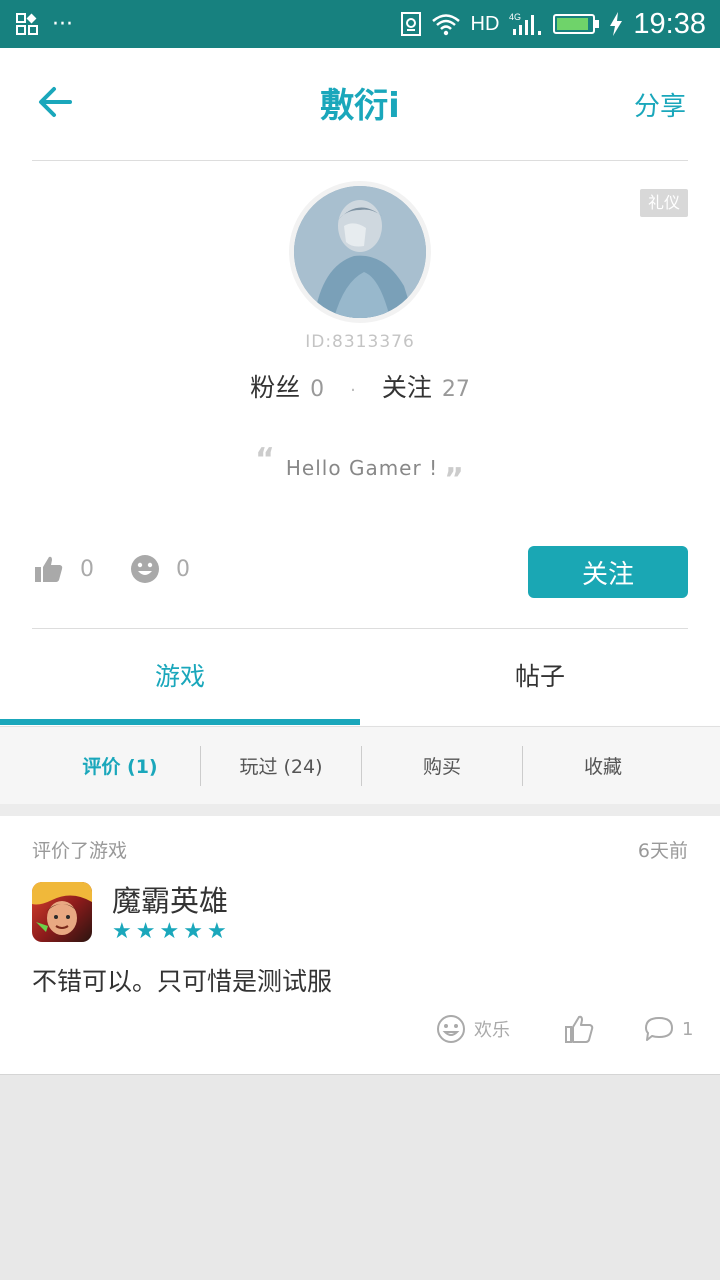 Image resolution: width=720 pixels, height=1280 pixels. Describe the element at coordinates (573, 24) in the screenshot. I see `battery-fill` at that location.